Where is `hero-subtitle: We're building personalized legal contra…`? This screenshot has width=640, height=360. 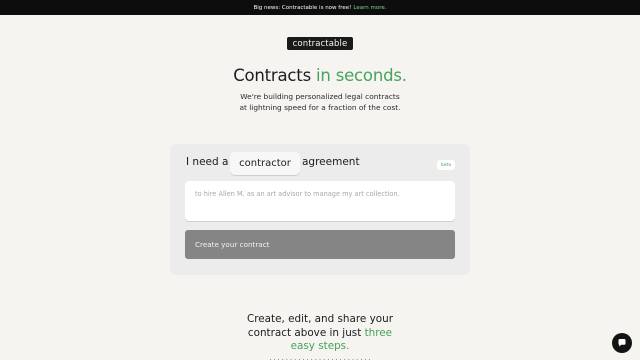 hero-subtitle: We're building personalized legal contra… is located at coordinates (320, 102).